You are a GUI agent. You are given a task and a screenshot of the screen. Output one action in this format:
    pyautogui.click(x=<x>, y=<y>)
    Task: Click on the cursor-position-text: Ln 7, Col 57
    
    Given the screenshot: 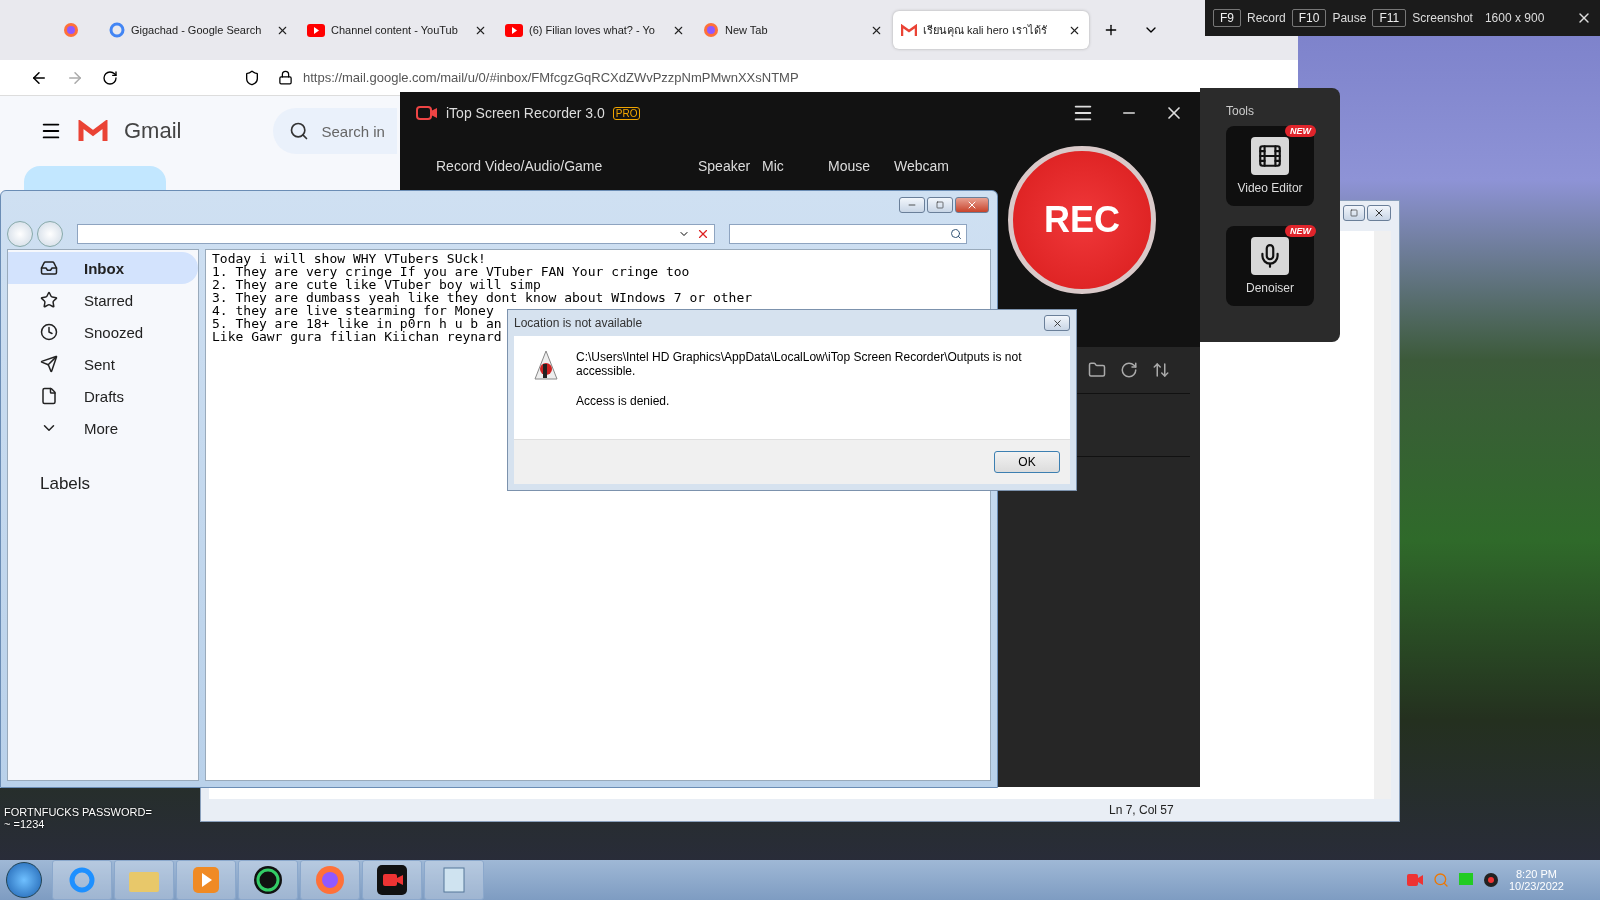 What is the action you would take?
    pyautogui.click(x=1141, y=810)
    